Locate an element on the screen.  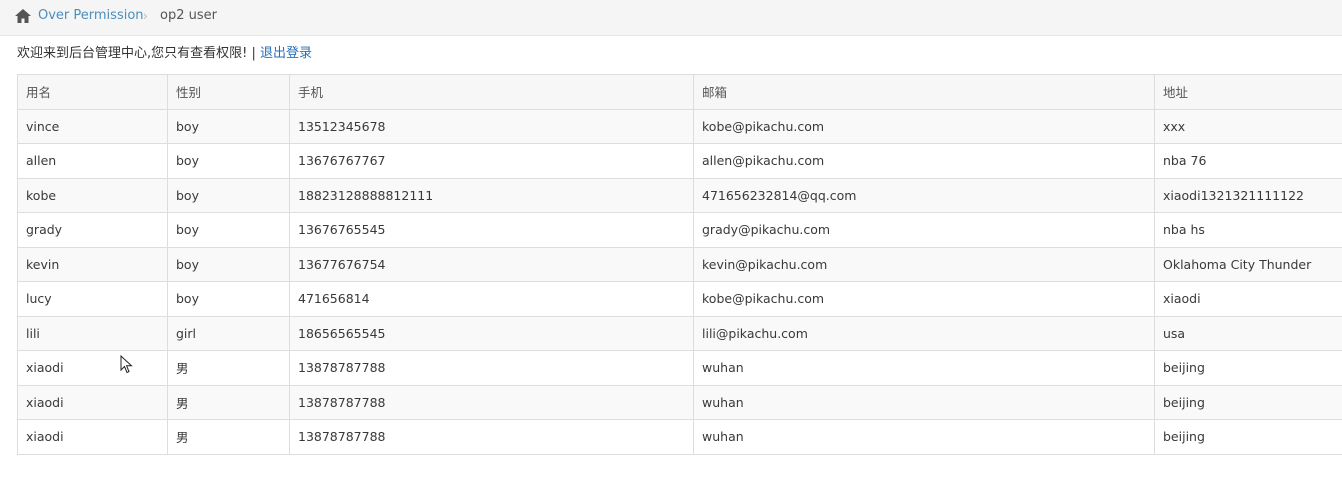
table-row: lili girl 18656565545 lili@pikachu.com usa is located at coordinates (679, 333).